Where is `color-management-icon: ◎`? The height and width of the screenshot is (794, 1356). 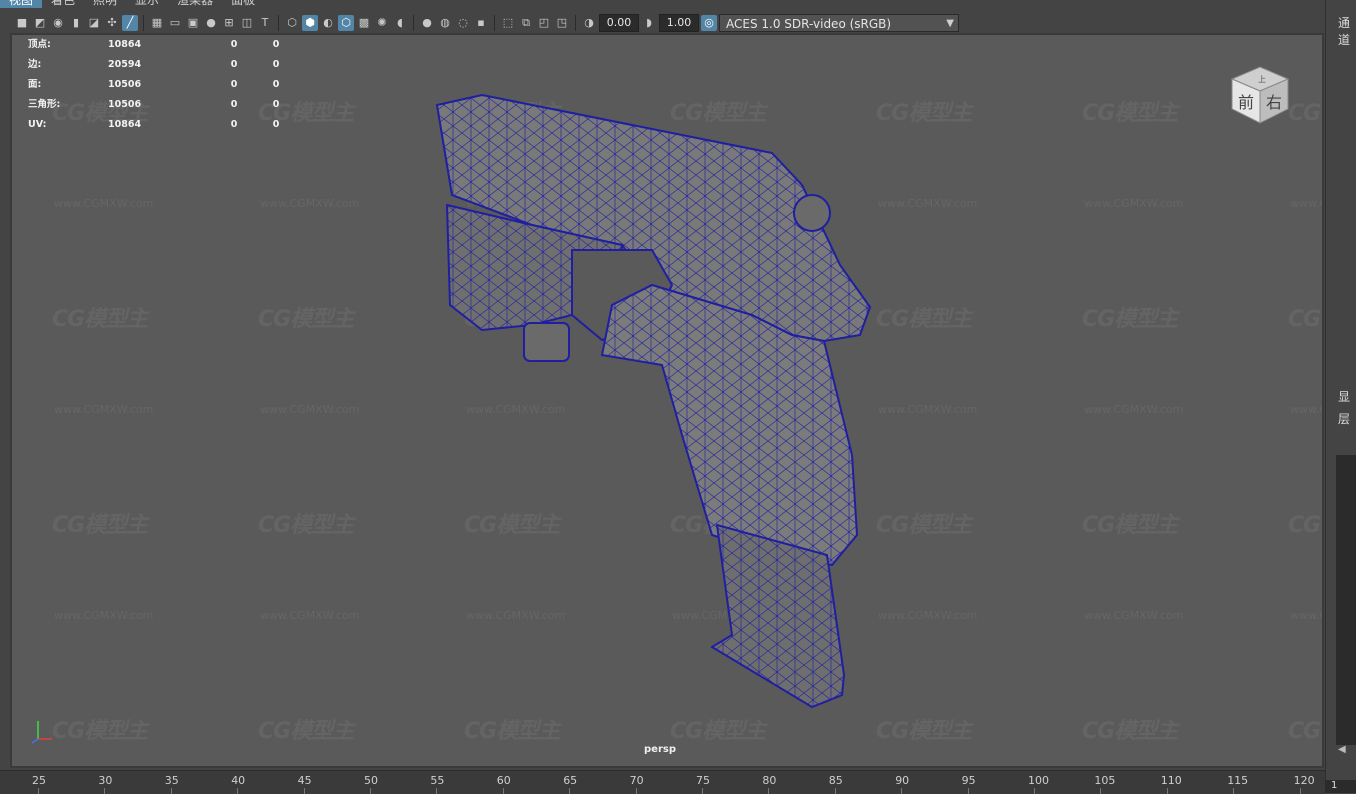 color-management-icon: ◎ is located at coordinates (709, 22).